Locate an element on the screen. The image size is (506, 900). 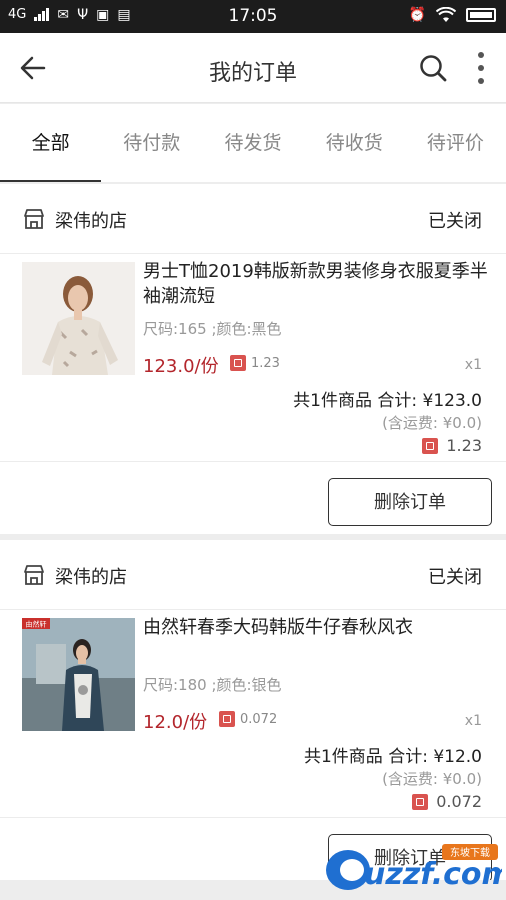
status-bar: 4G ✉ Ψ ▣ ▤ 17:05 ⏰ is located at coordinates (253, 16).